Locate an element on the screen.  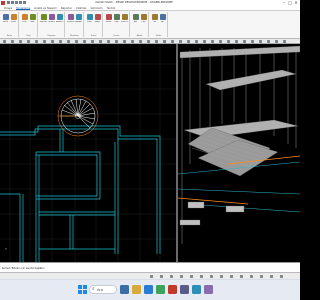
ribbon-button: Hatıl is located at coordinates (32, 23).